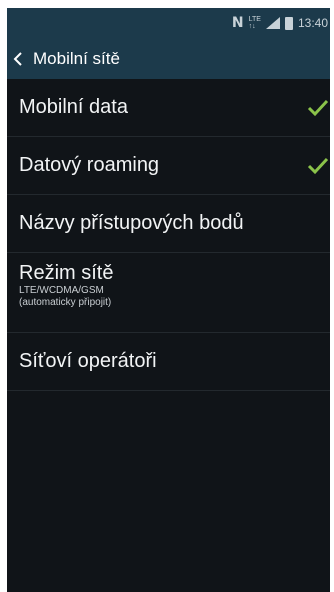 This screenshot has height=592, width=334. I want to click on setting-data-roaming: Datový roaming, so click(168, 166).